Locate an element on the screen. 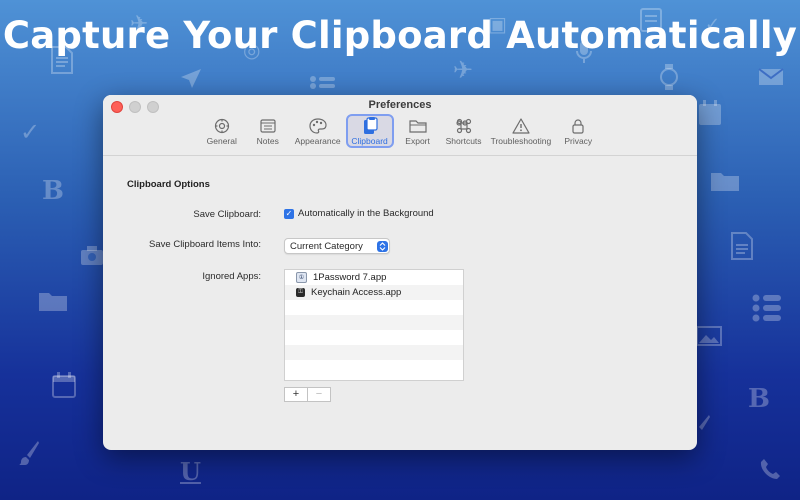 The width and height of the screenshot is (800, 500). gear-icon is located at coordinates (222, 126).